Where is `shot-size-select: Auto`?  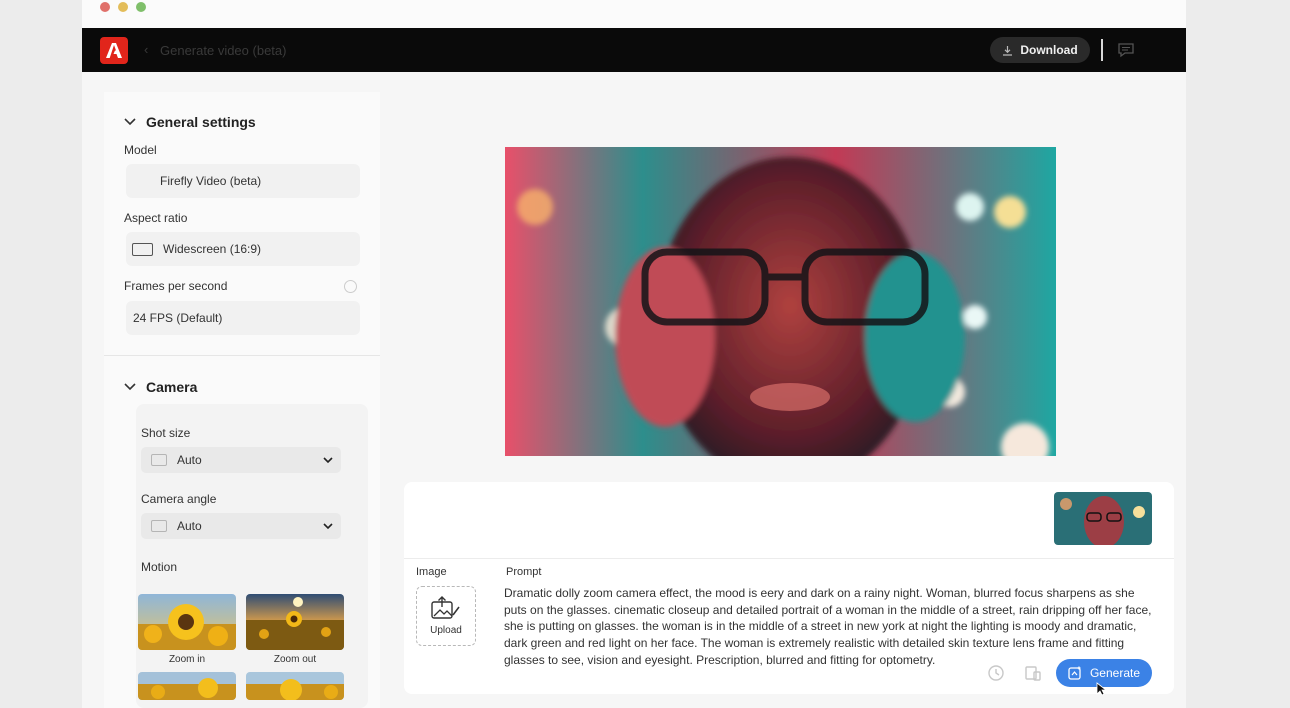 shot-size-select: Auto is located at coordinates (241, 460).